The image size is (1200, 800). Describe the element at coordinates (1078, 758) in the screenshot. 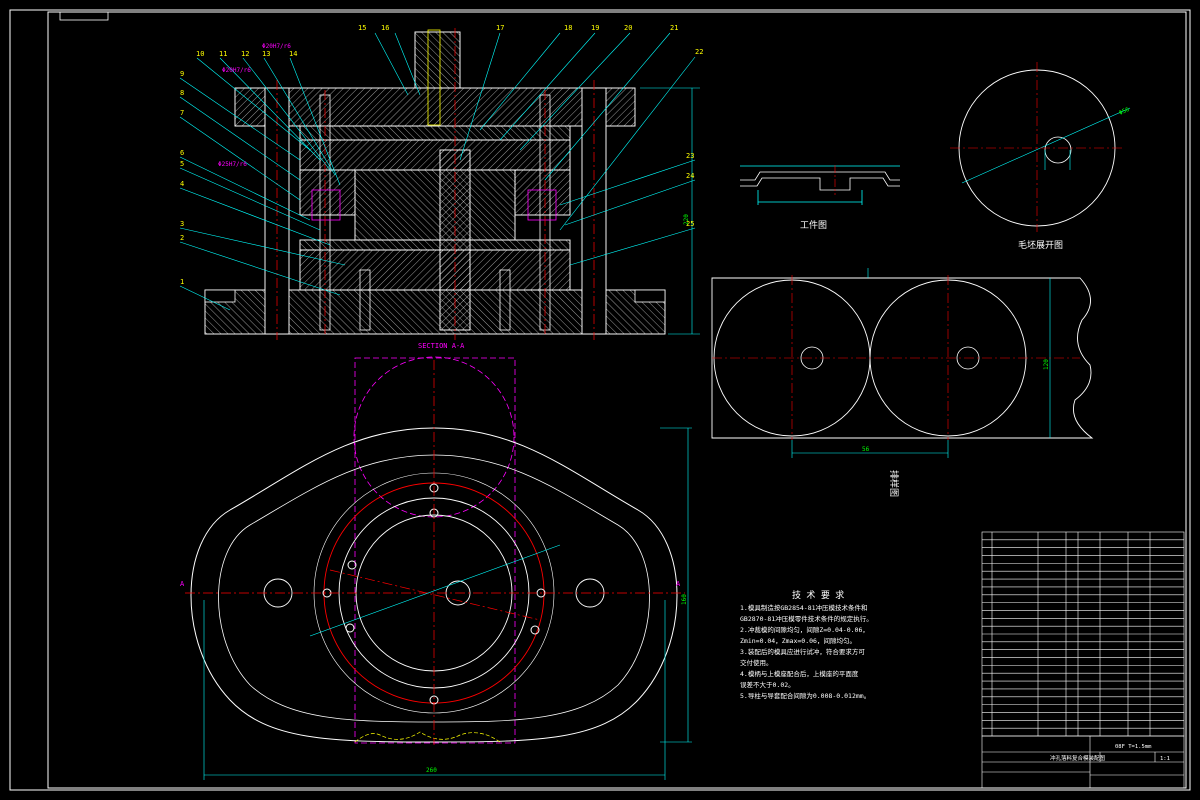

I see `title-name: 冲孔落料复合模装配图` at that location.